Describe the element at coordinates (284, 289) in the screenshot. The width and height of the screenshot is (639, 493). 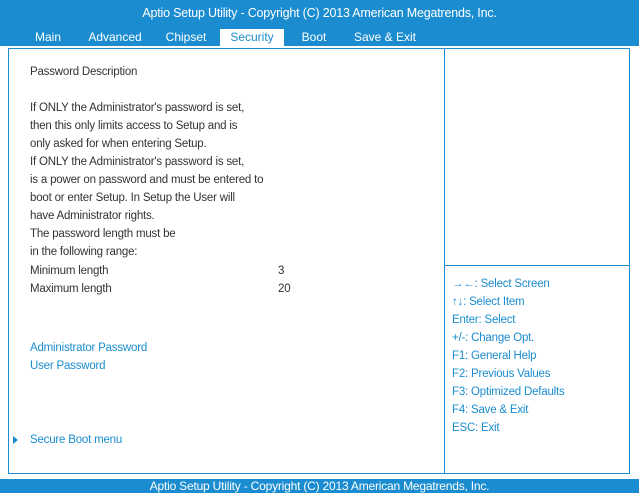
I see `max-length-value: 20` at that location.